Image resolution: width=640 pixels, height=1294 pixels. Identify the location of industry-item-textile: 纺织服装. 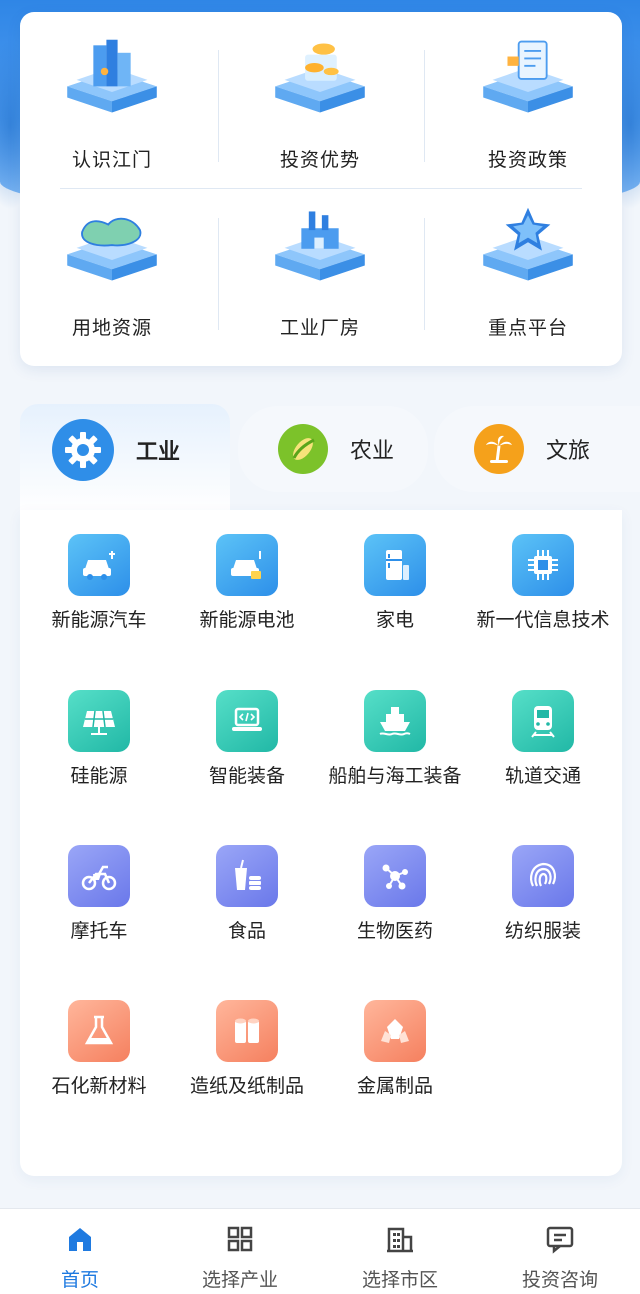
(543, 895).